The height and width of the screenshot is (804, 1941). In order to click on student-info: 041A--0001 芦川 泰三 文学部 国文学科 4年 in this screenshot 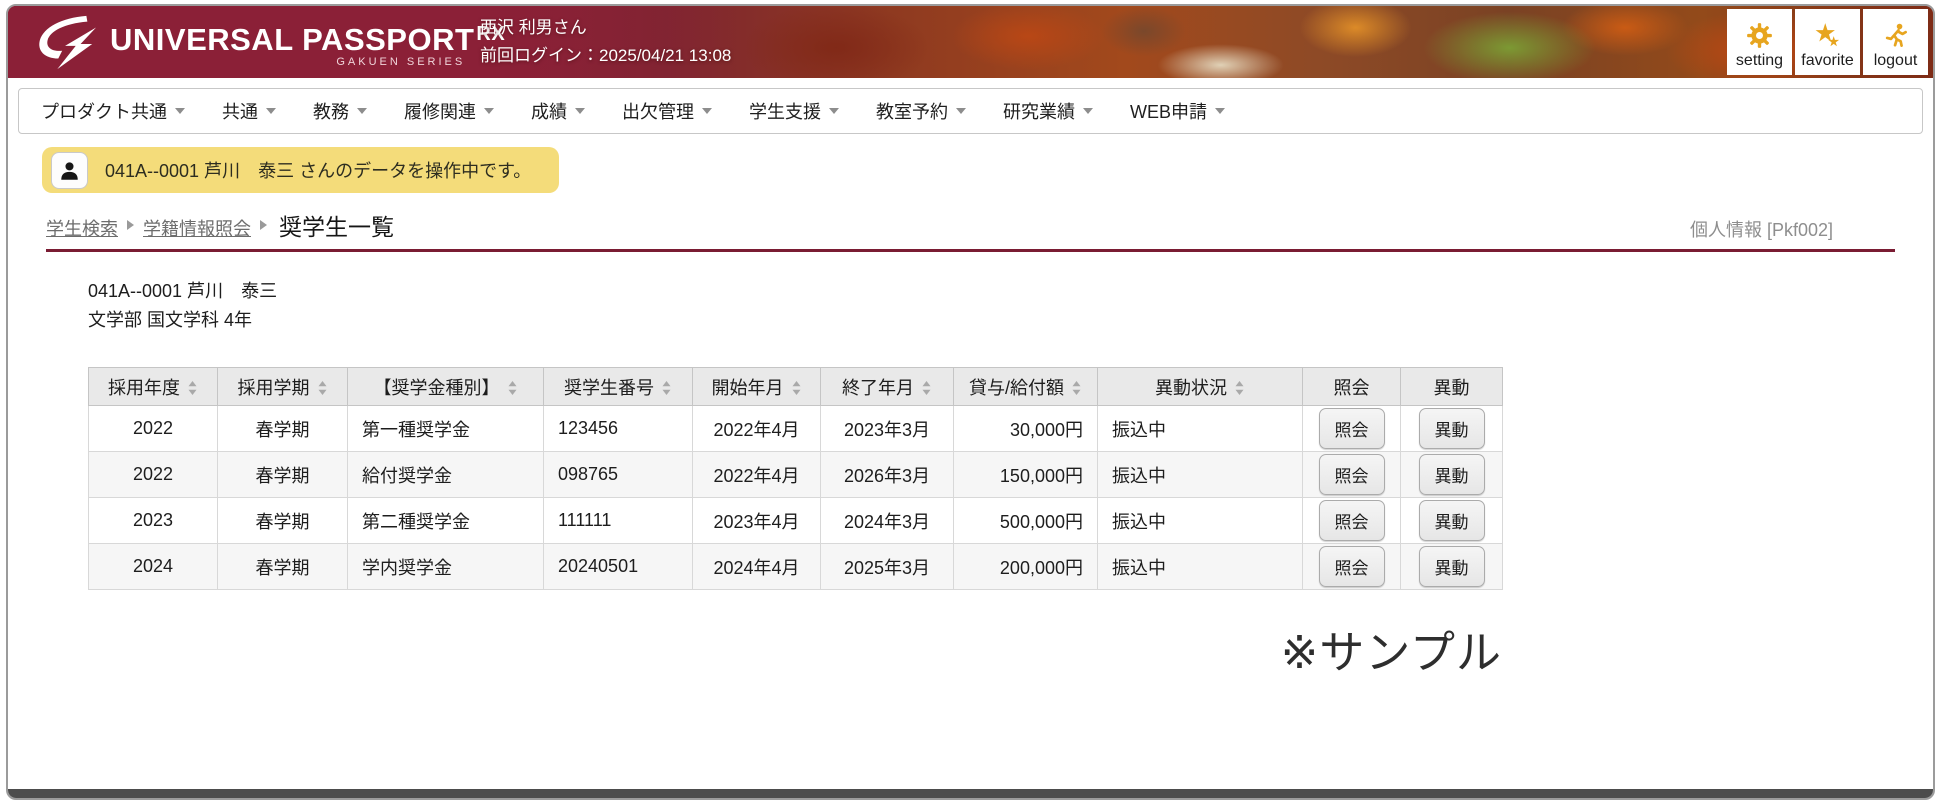, I will do `click(1010, 306)`.